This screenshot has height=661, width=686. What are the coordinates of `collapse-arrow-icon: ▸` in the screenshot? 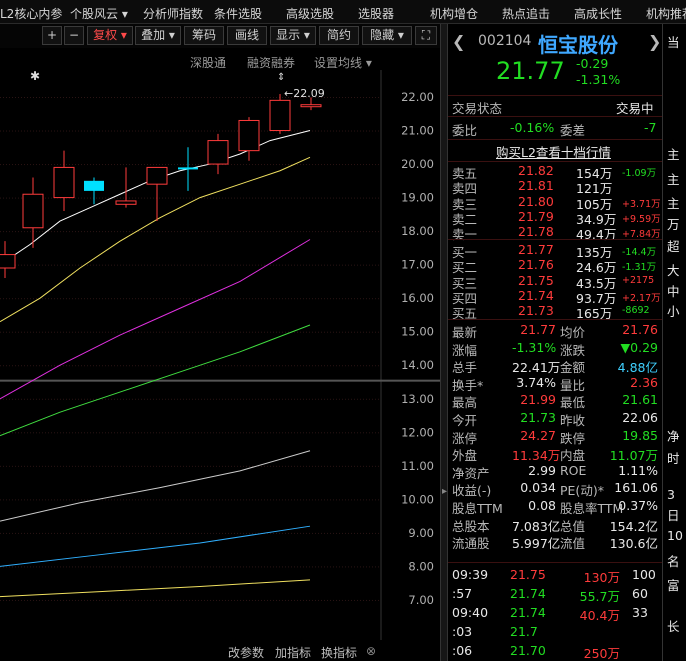 It's located at (444, 491).